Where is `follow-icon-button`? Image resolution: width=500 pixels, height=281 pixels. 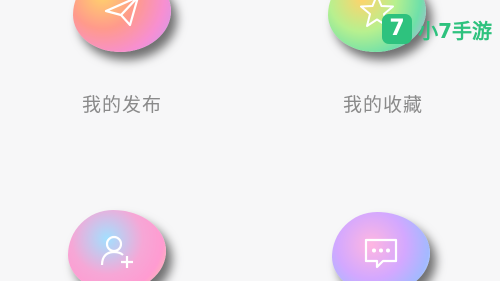 follow-icon-button is located at coordinates (117, 245).